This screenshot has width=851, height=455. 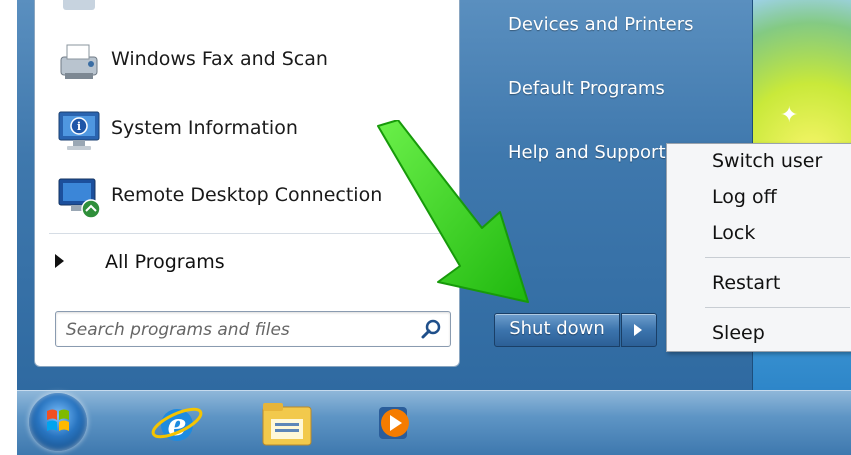 What do you see at coordinates (219, 59) in the screenshot?
I see `program-label: Windows Fax and Scan` at bounding box center [219, 59].